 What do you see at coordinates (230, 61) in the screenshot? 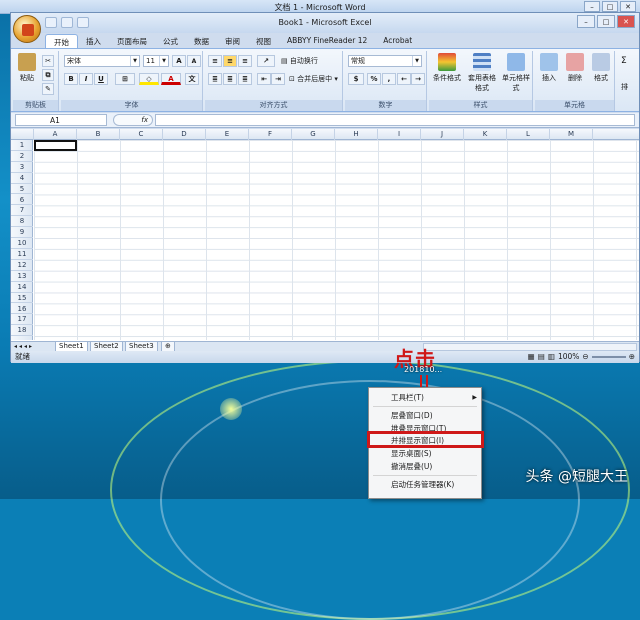
I see `align-middle-icon: ≡` at bounding box center [230, 61].